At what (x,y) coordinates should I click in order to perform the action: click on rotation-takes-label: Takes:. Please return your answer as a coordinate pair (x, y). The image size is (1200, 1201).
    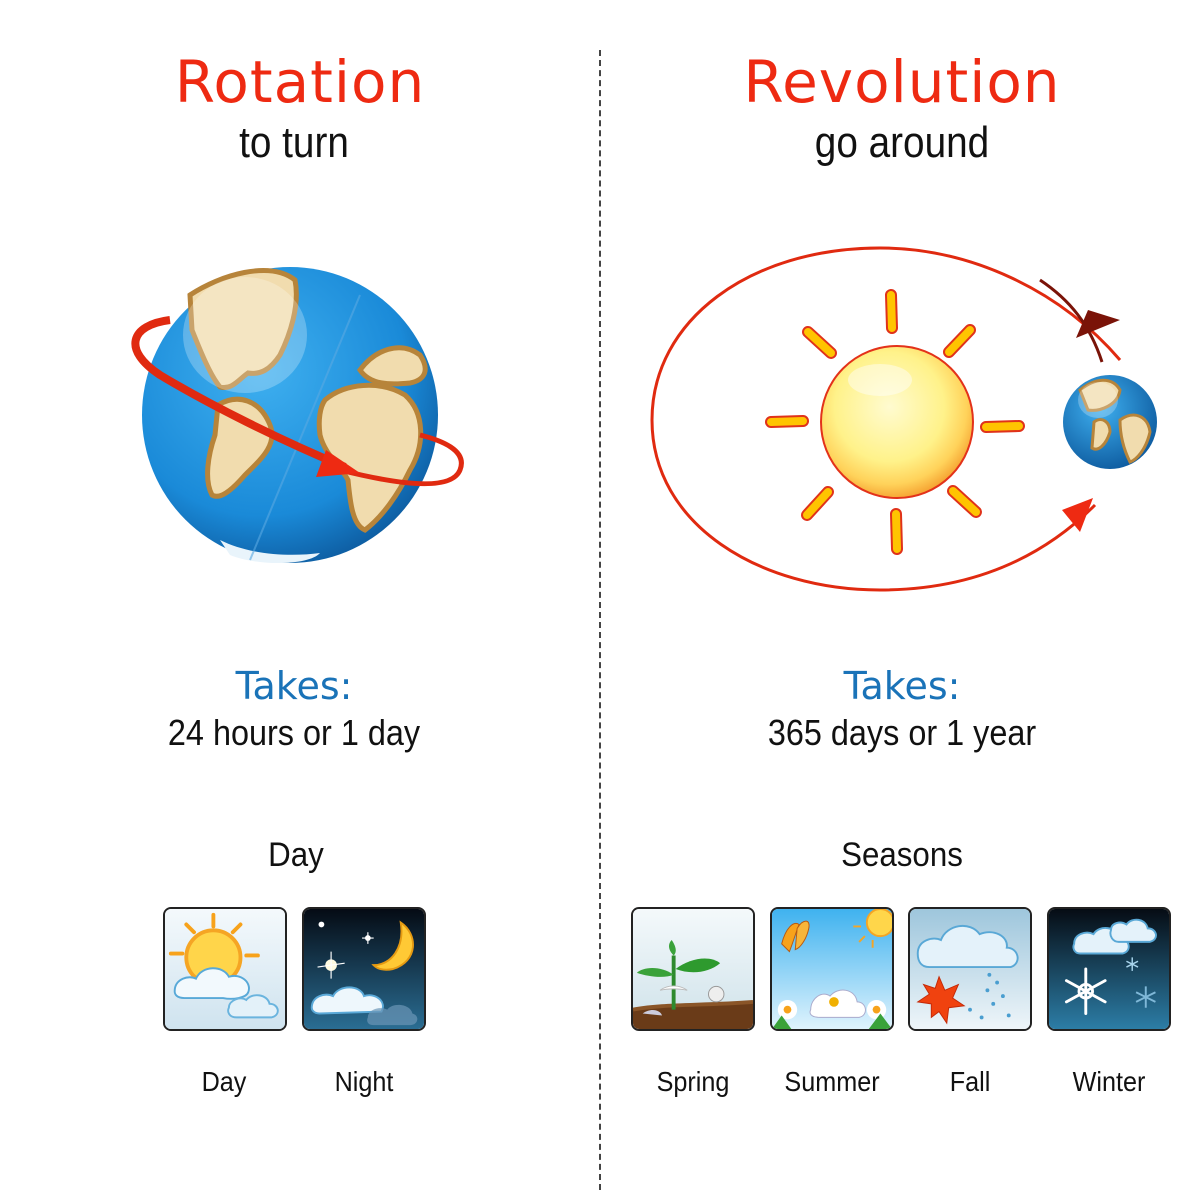
    Looking at the image, I should click on (294, 686).